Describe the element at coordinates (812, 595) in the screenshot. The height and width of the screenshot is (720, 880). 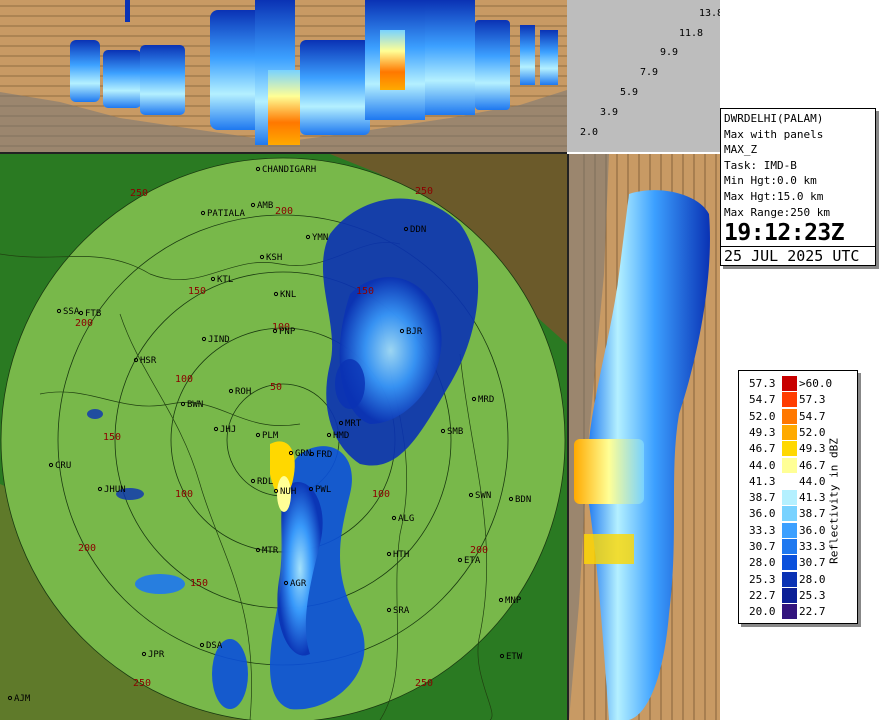
I see `legend-high: 25.3` at that location.